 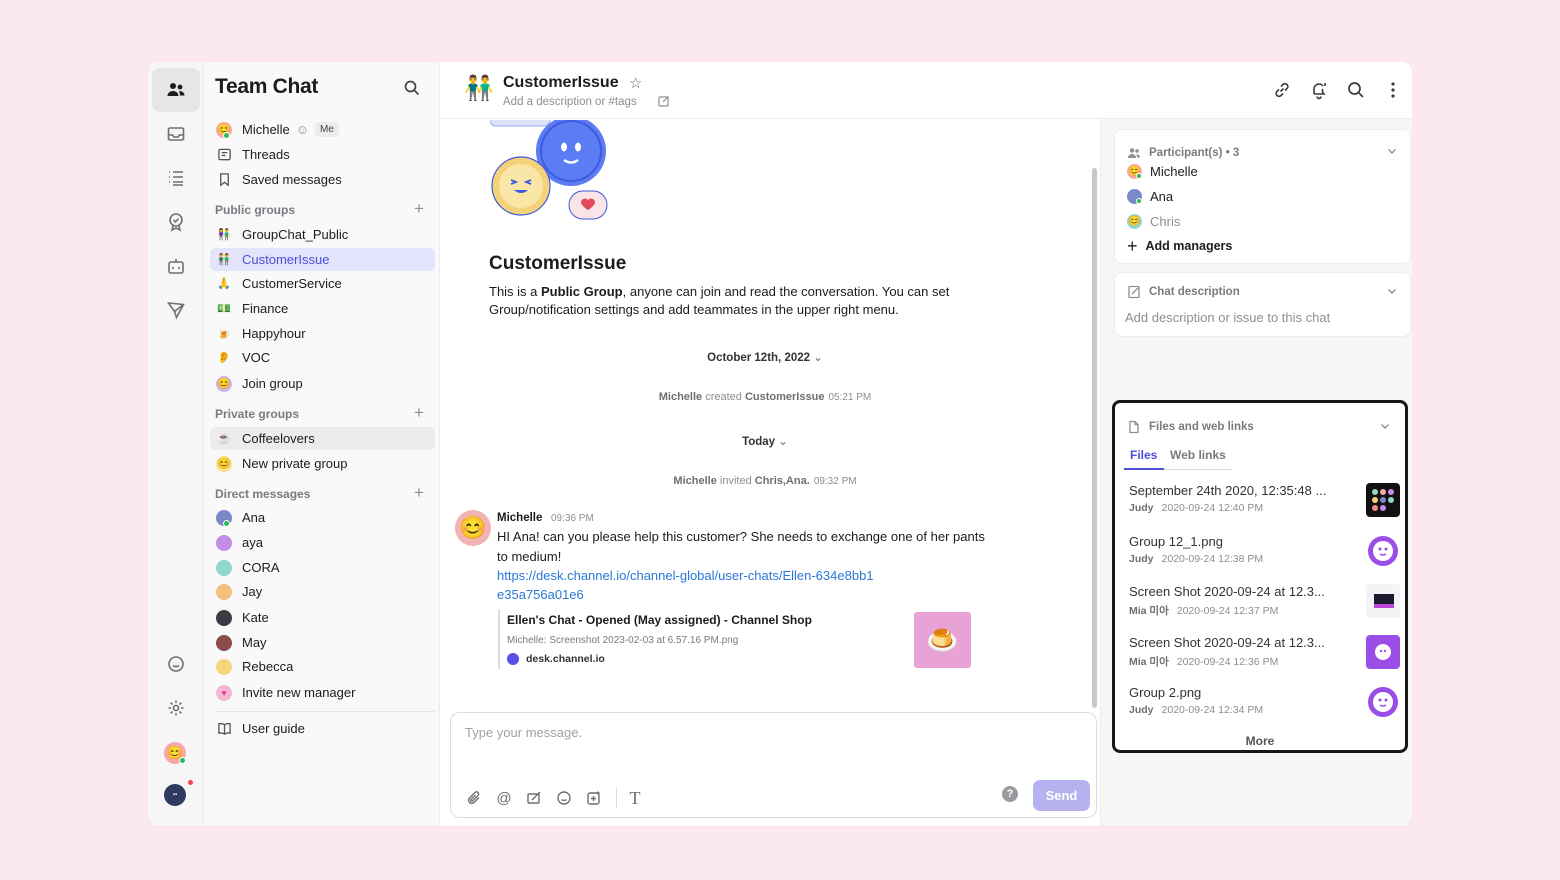 I want to click on file-item: Group 2.png Judy 2020-09-24 12:34 PM, so click(x=1264, y=702).